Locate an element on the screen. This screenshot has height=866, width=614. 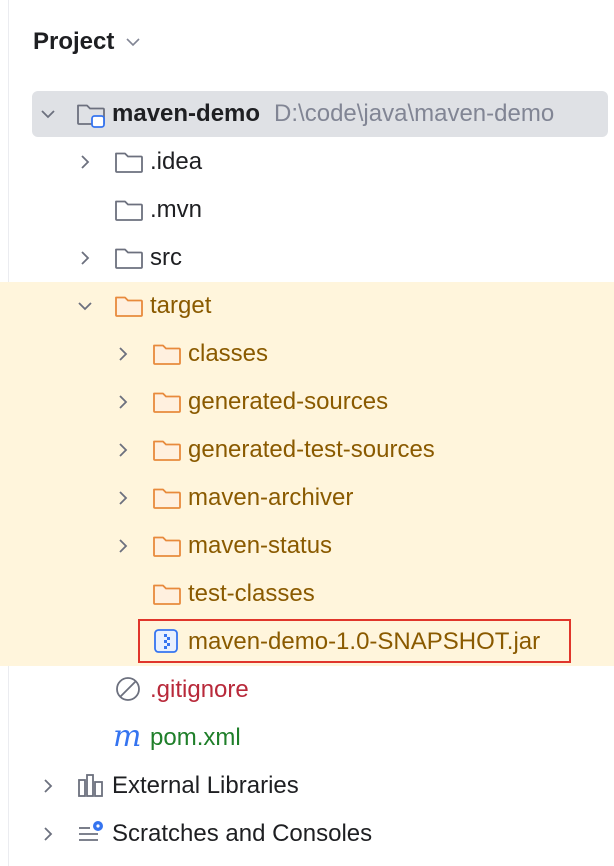
tree-row-maven-demo: maven-demo D:\code\java\maven-demo is located at coordinates (307, 114).